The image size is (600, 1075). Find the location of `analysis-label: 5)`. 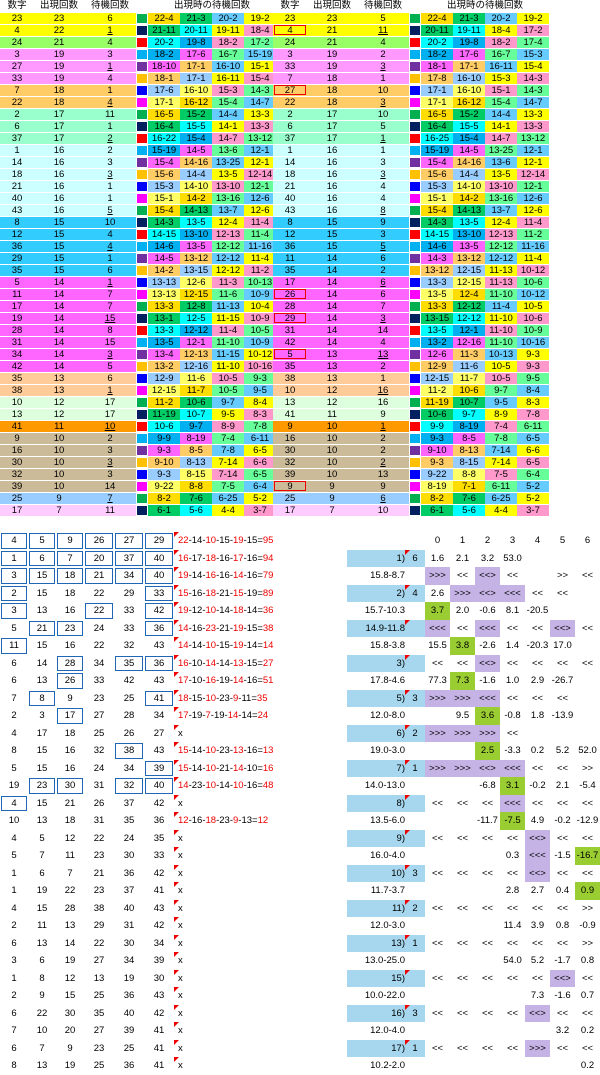

analysis-label: 5) is located at coordinates (376, 698).